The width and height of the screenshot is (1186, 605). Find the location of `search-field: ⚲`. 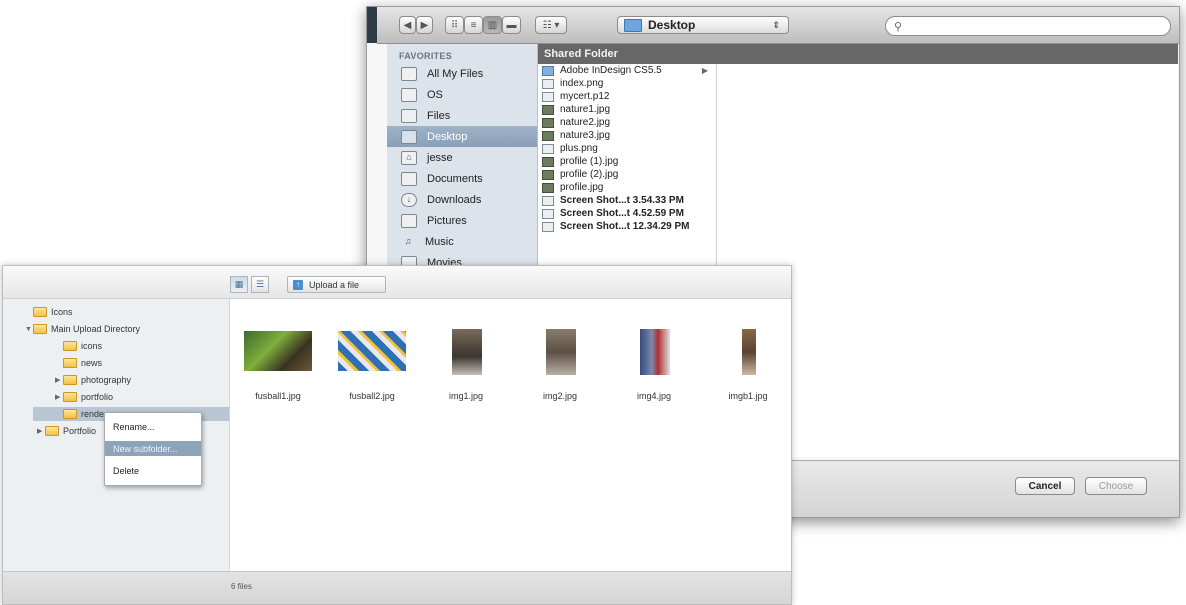

search-field: ⚲ is located at coordinates (1028, 26).